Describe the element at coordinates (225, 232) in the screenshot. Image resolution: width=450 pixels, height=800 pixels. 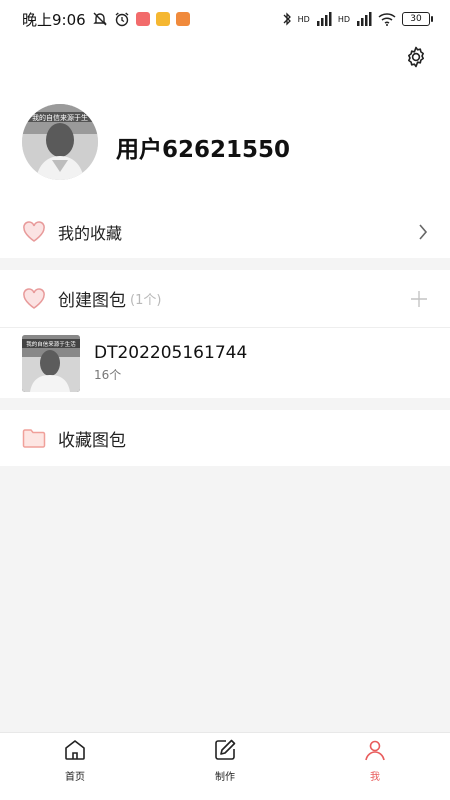
I see `my-favorites-row: 我的收藏` at that location.